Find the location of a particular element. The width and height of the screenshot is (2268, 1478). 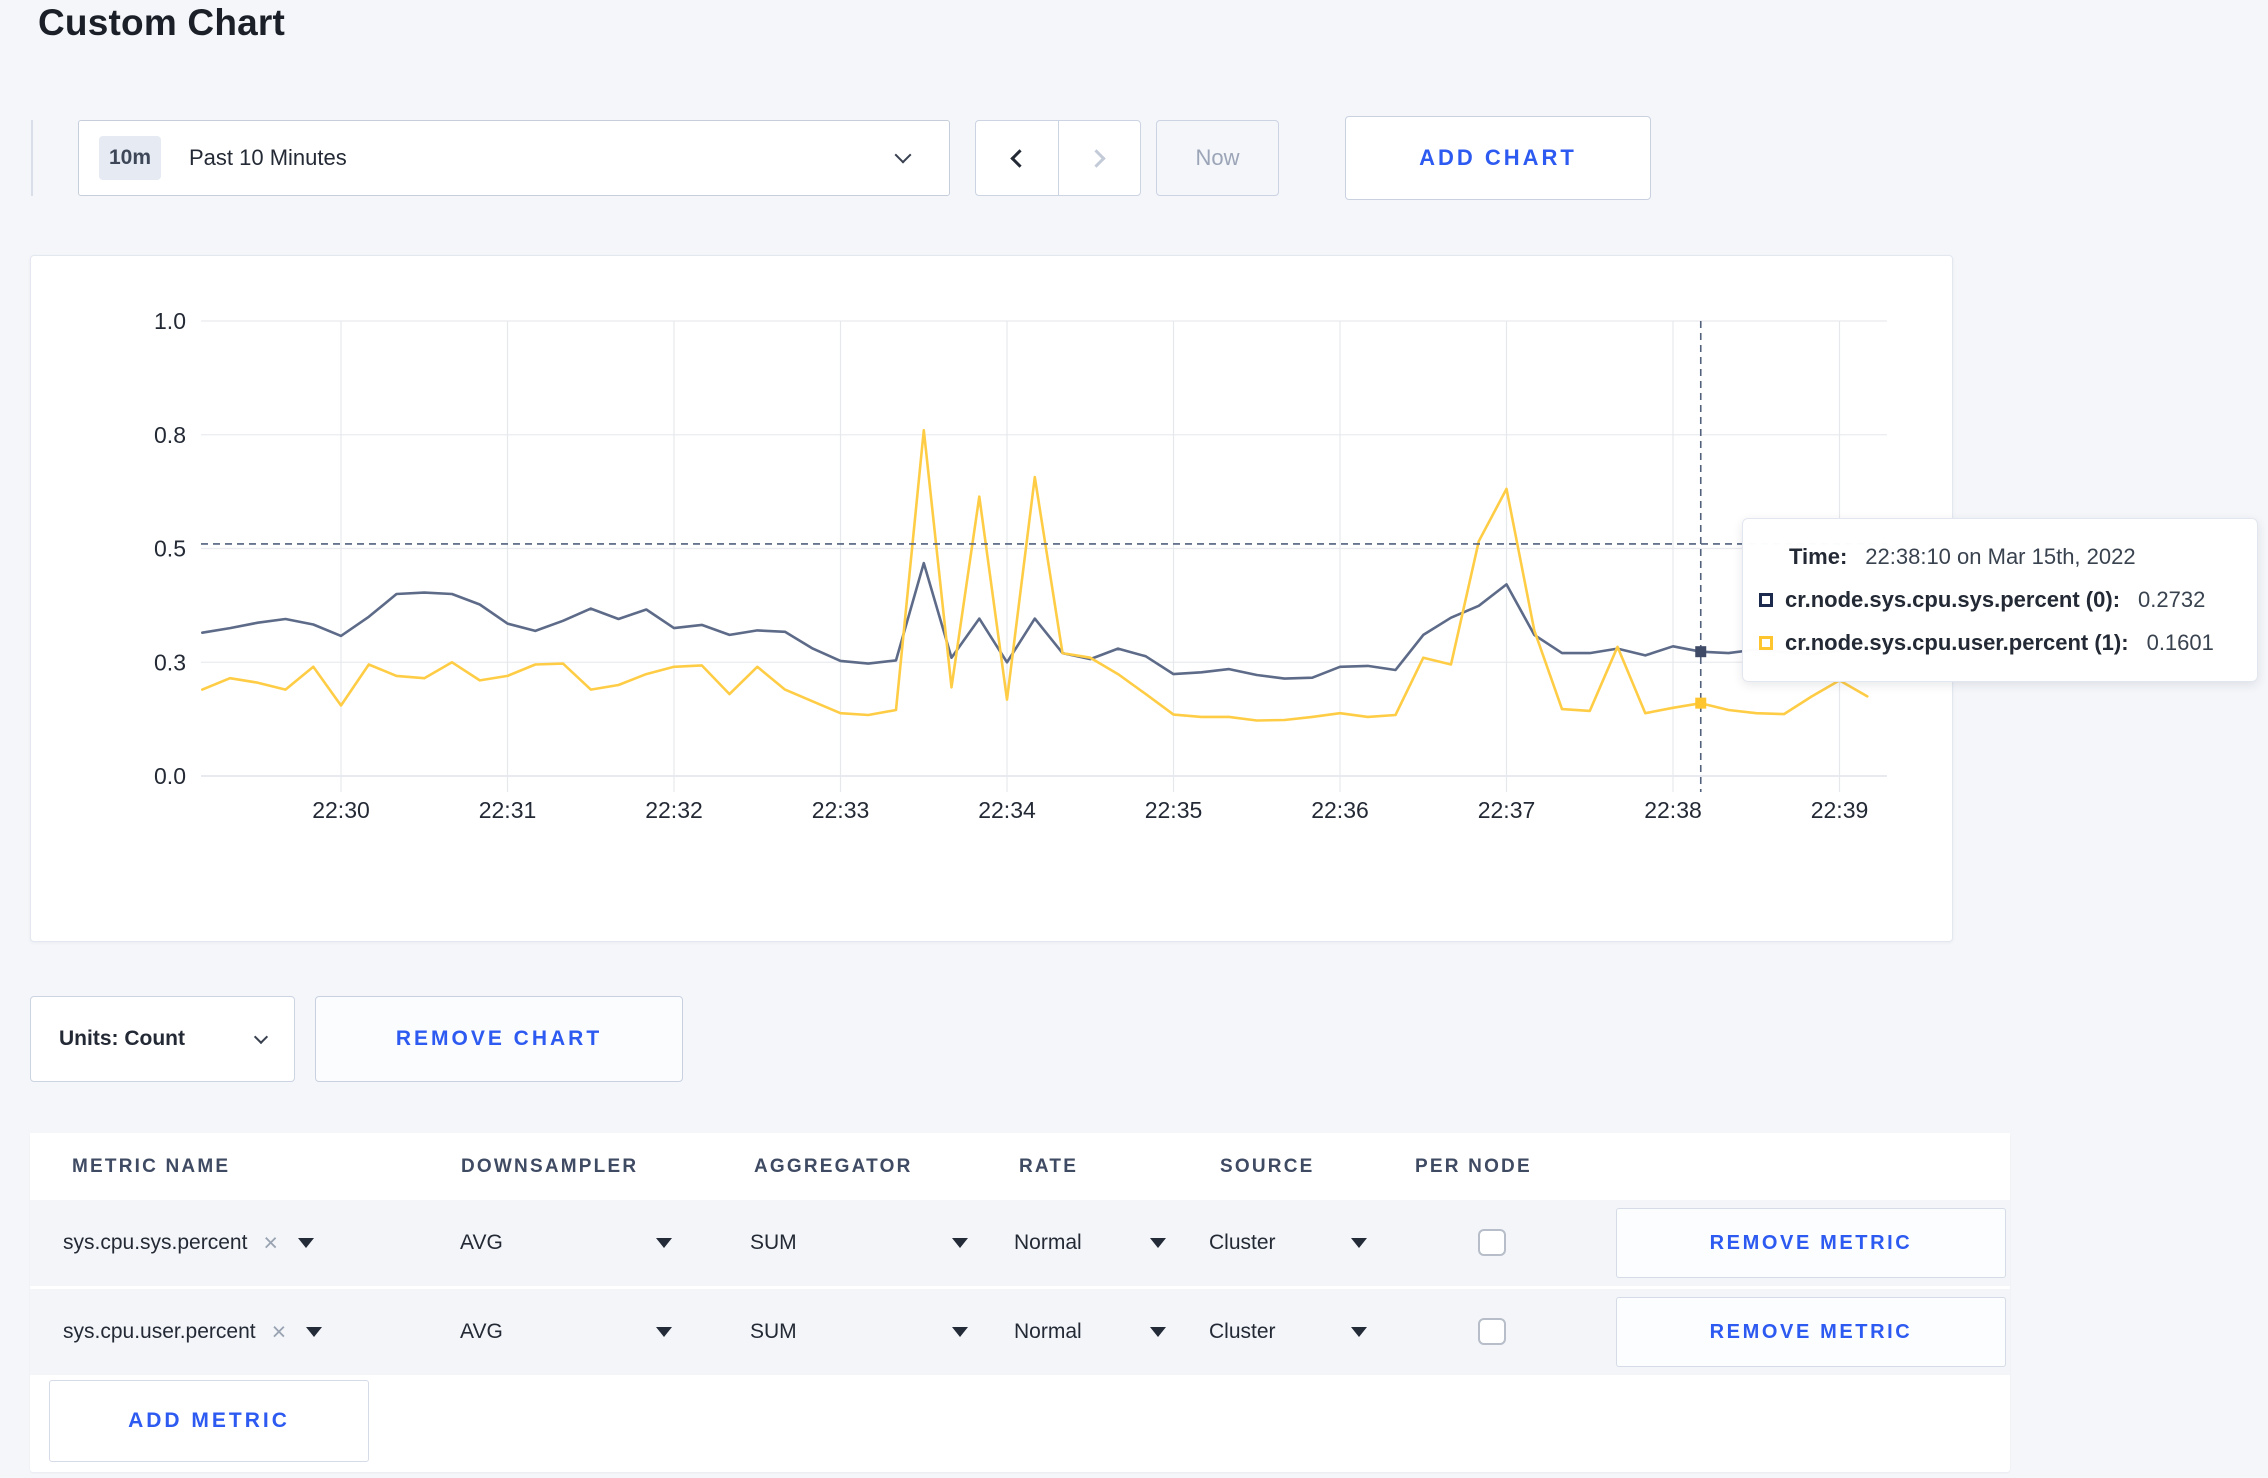

col-header-aggregator: AGGREGATOR is located at coordinates (833, 1166).